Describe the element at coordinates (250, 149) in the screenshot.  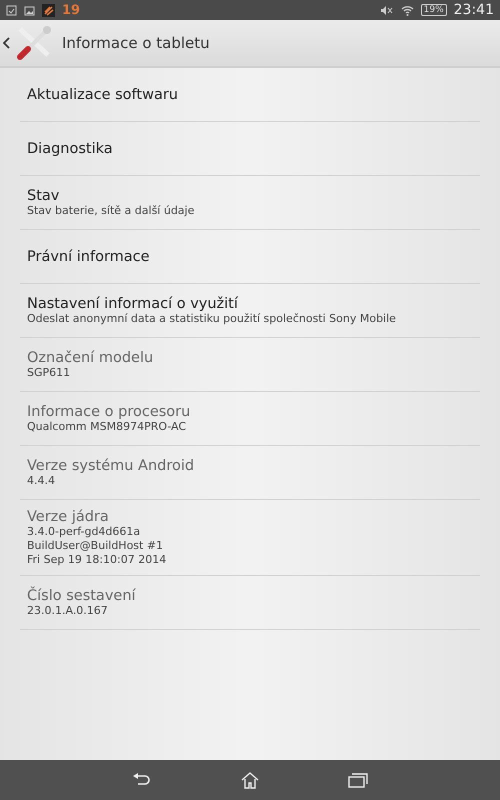
I see `settings-item: Diagnostika` at that location.